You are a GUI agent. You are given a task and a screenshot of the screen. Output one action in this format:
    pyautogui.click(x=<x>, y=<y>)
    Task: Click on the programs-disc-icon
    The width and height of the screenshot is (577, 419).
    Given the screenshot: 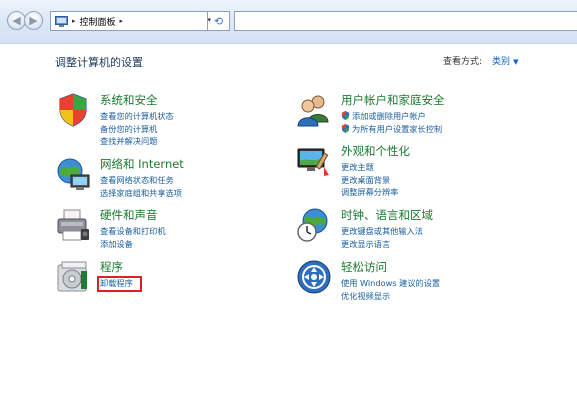 What is the action you would take?
    pyautogui.click(x=72, y=276)
    